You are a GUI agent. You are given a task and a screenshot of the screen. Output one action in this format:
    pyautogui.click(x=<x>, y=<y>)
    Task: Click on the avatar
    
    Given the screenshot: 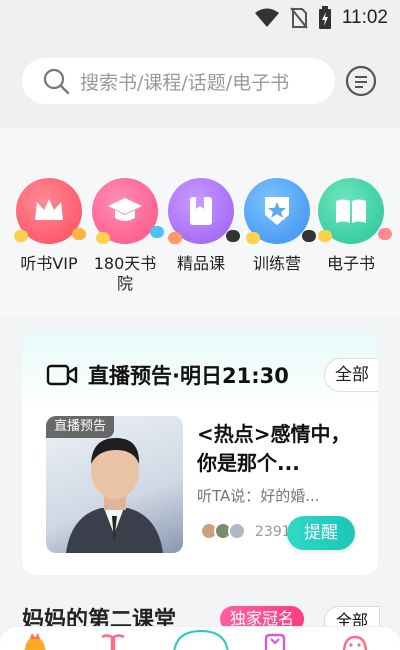 What is the action you would take?
    pyautogui.click(x=237, y=531)
    